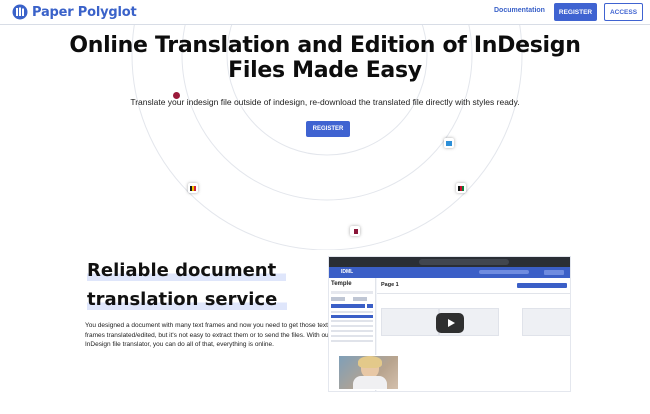  What do you see at coordinates (84, 12) in the screenshot?
I see `brand-name: Paper Polyglot` at bounding box center [84, 12].